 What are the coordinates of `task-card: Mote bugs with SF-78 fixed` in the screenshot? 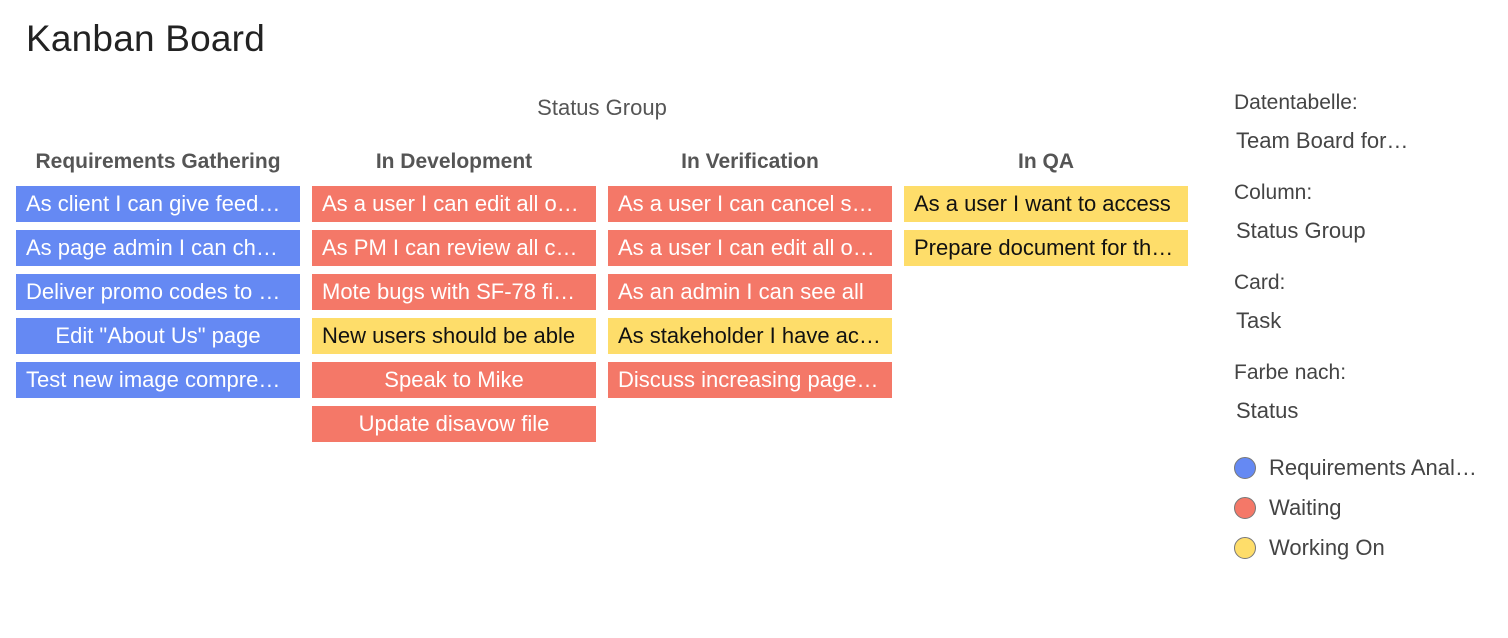 It's located at (454, 292).